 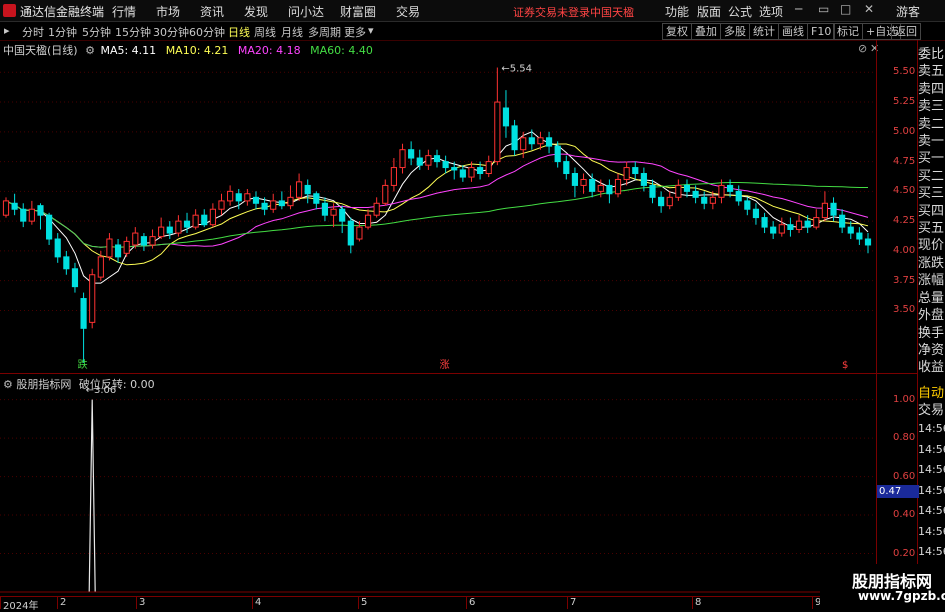 I want to click on period-15m: 15分钟, so click(x=133, y=32).